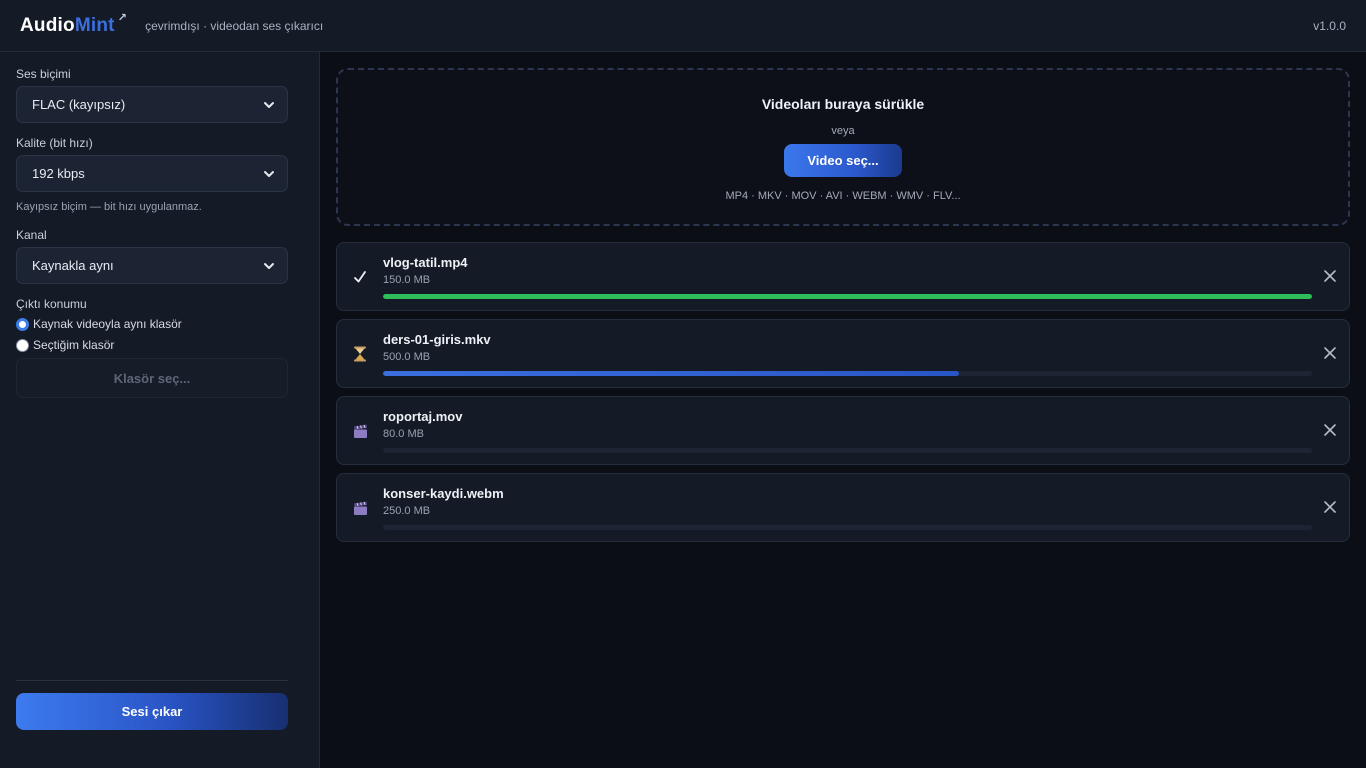  I want to click on dropzone-or: veya, so click(843, 131).